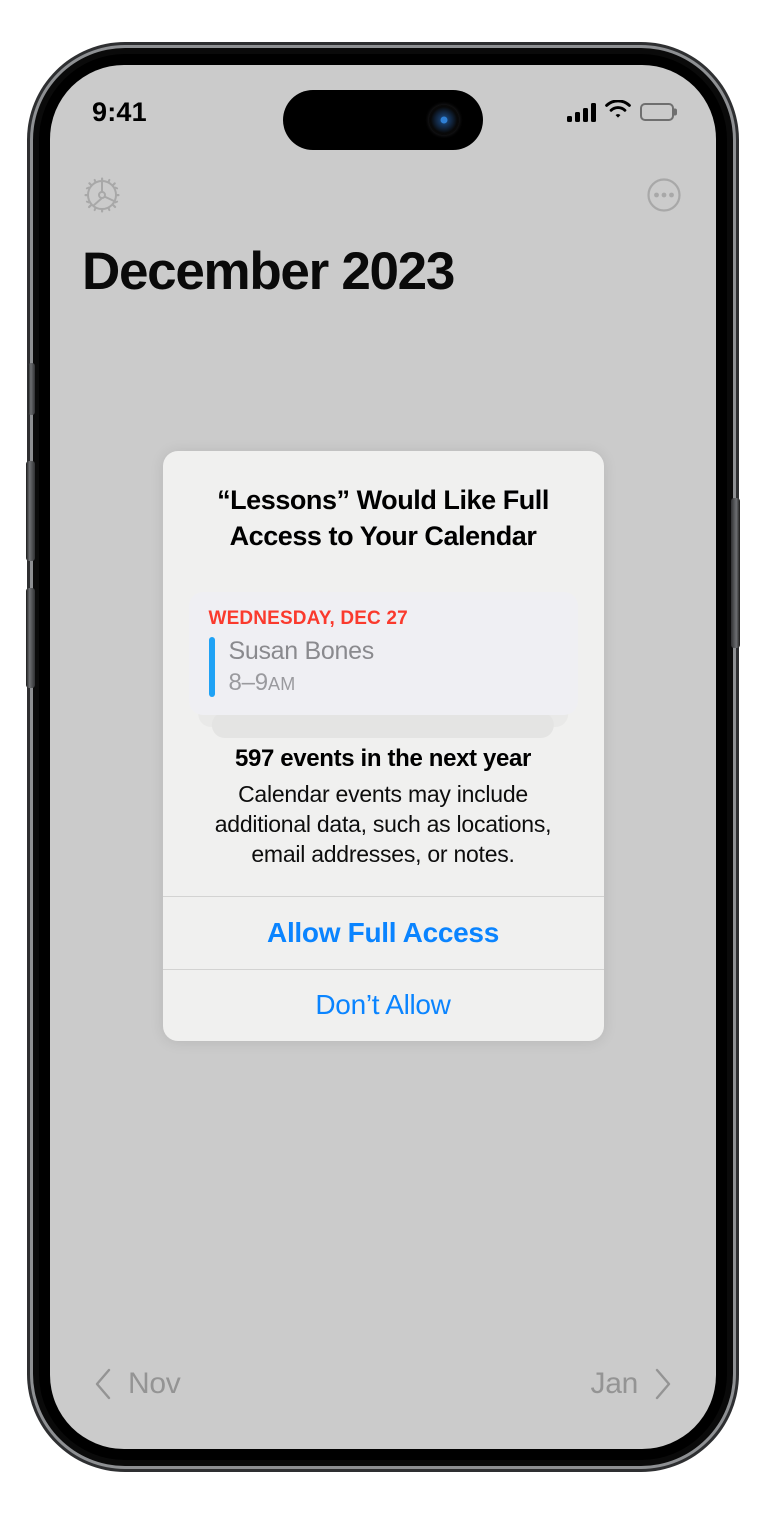 The image size is (766, 1529). I want to click on event-row: Susan Bones 8–9AM, so click(383, 667).